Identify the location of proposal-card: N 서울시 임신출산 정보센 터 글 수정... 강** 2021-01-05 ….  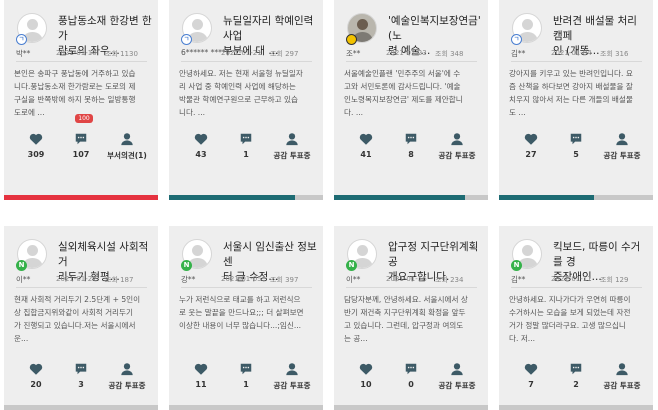
(246, 318).